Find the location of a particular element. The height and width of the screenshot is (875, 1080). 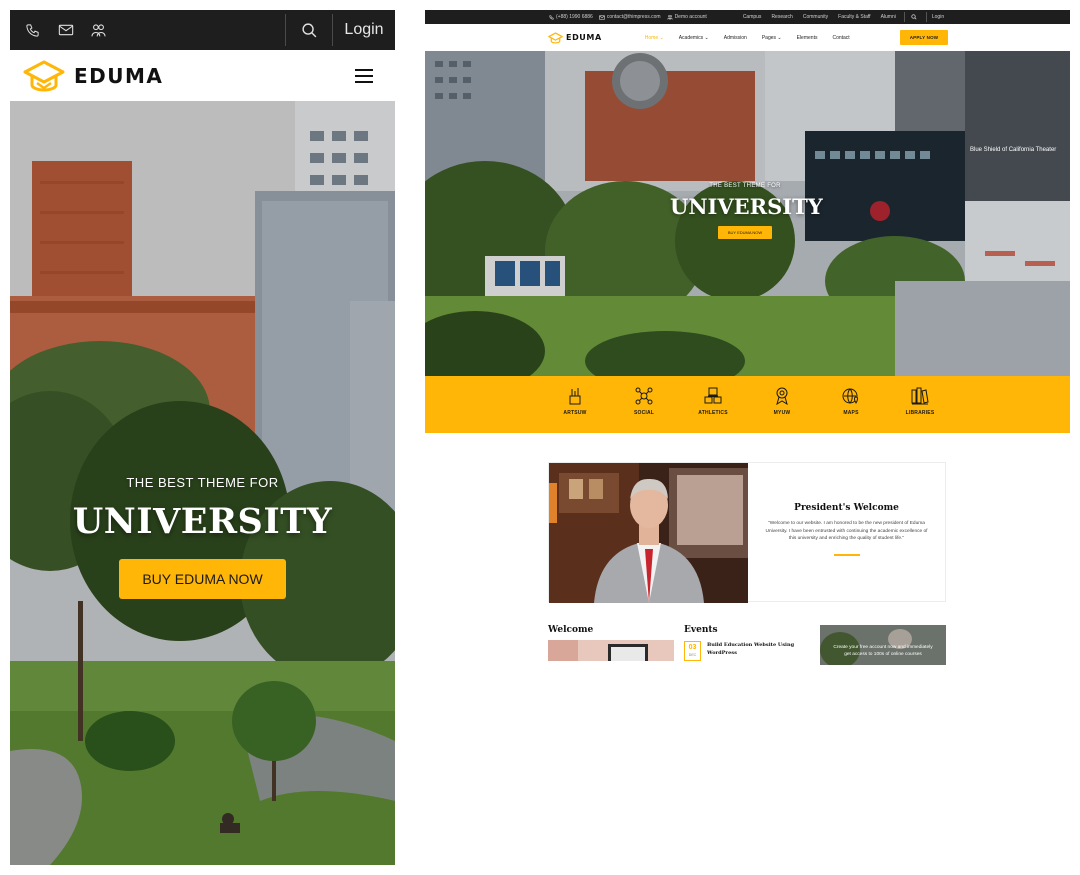

topbar-link: Campus is located at coordinates (752, 17).